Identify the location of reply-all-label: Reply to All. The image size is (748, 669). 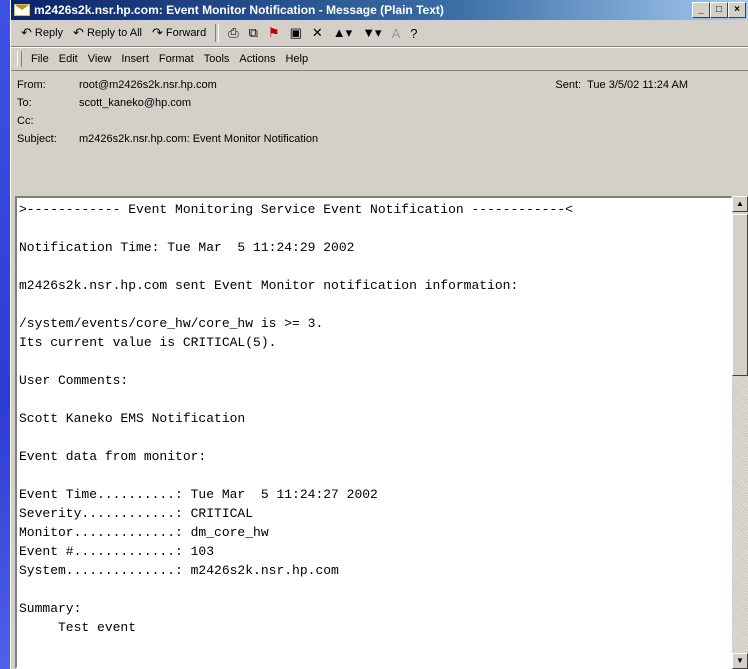
(114, 33).